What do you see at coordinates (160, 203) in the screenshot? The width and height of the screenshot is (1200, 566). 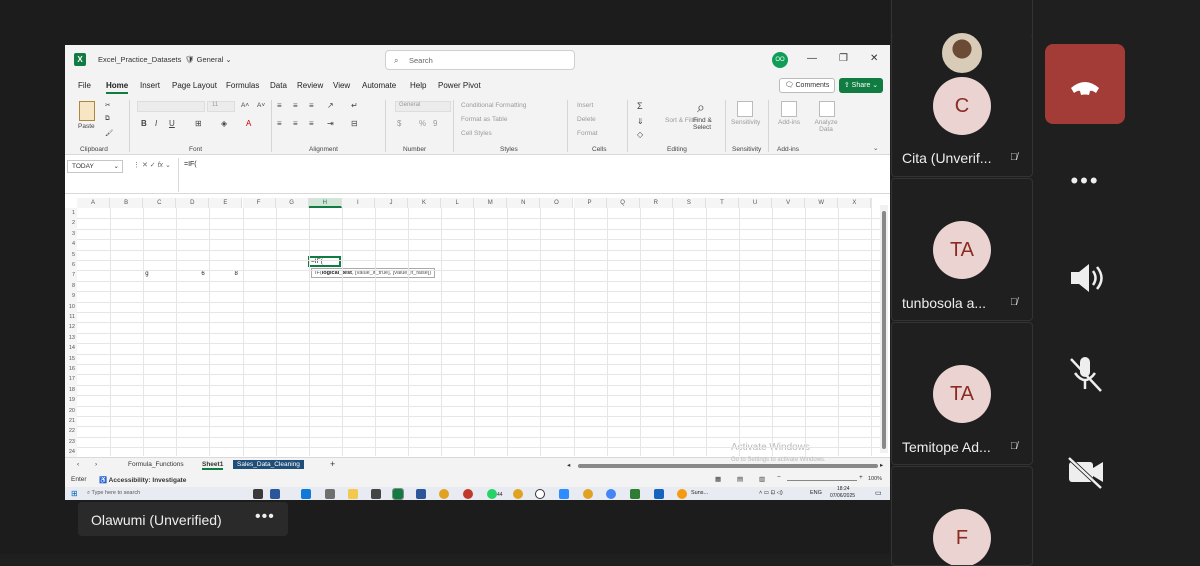 I see `column-header: C` at bounding box center [160, 203].